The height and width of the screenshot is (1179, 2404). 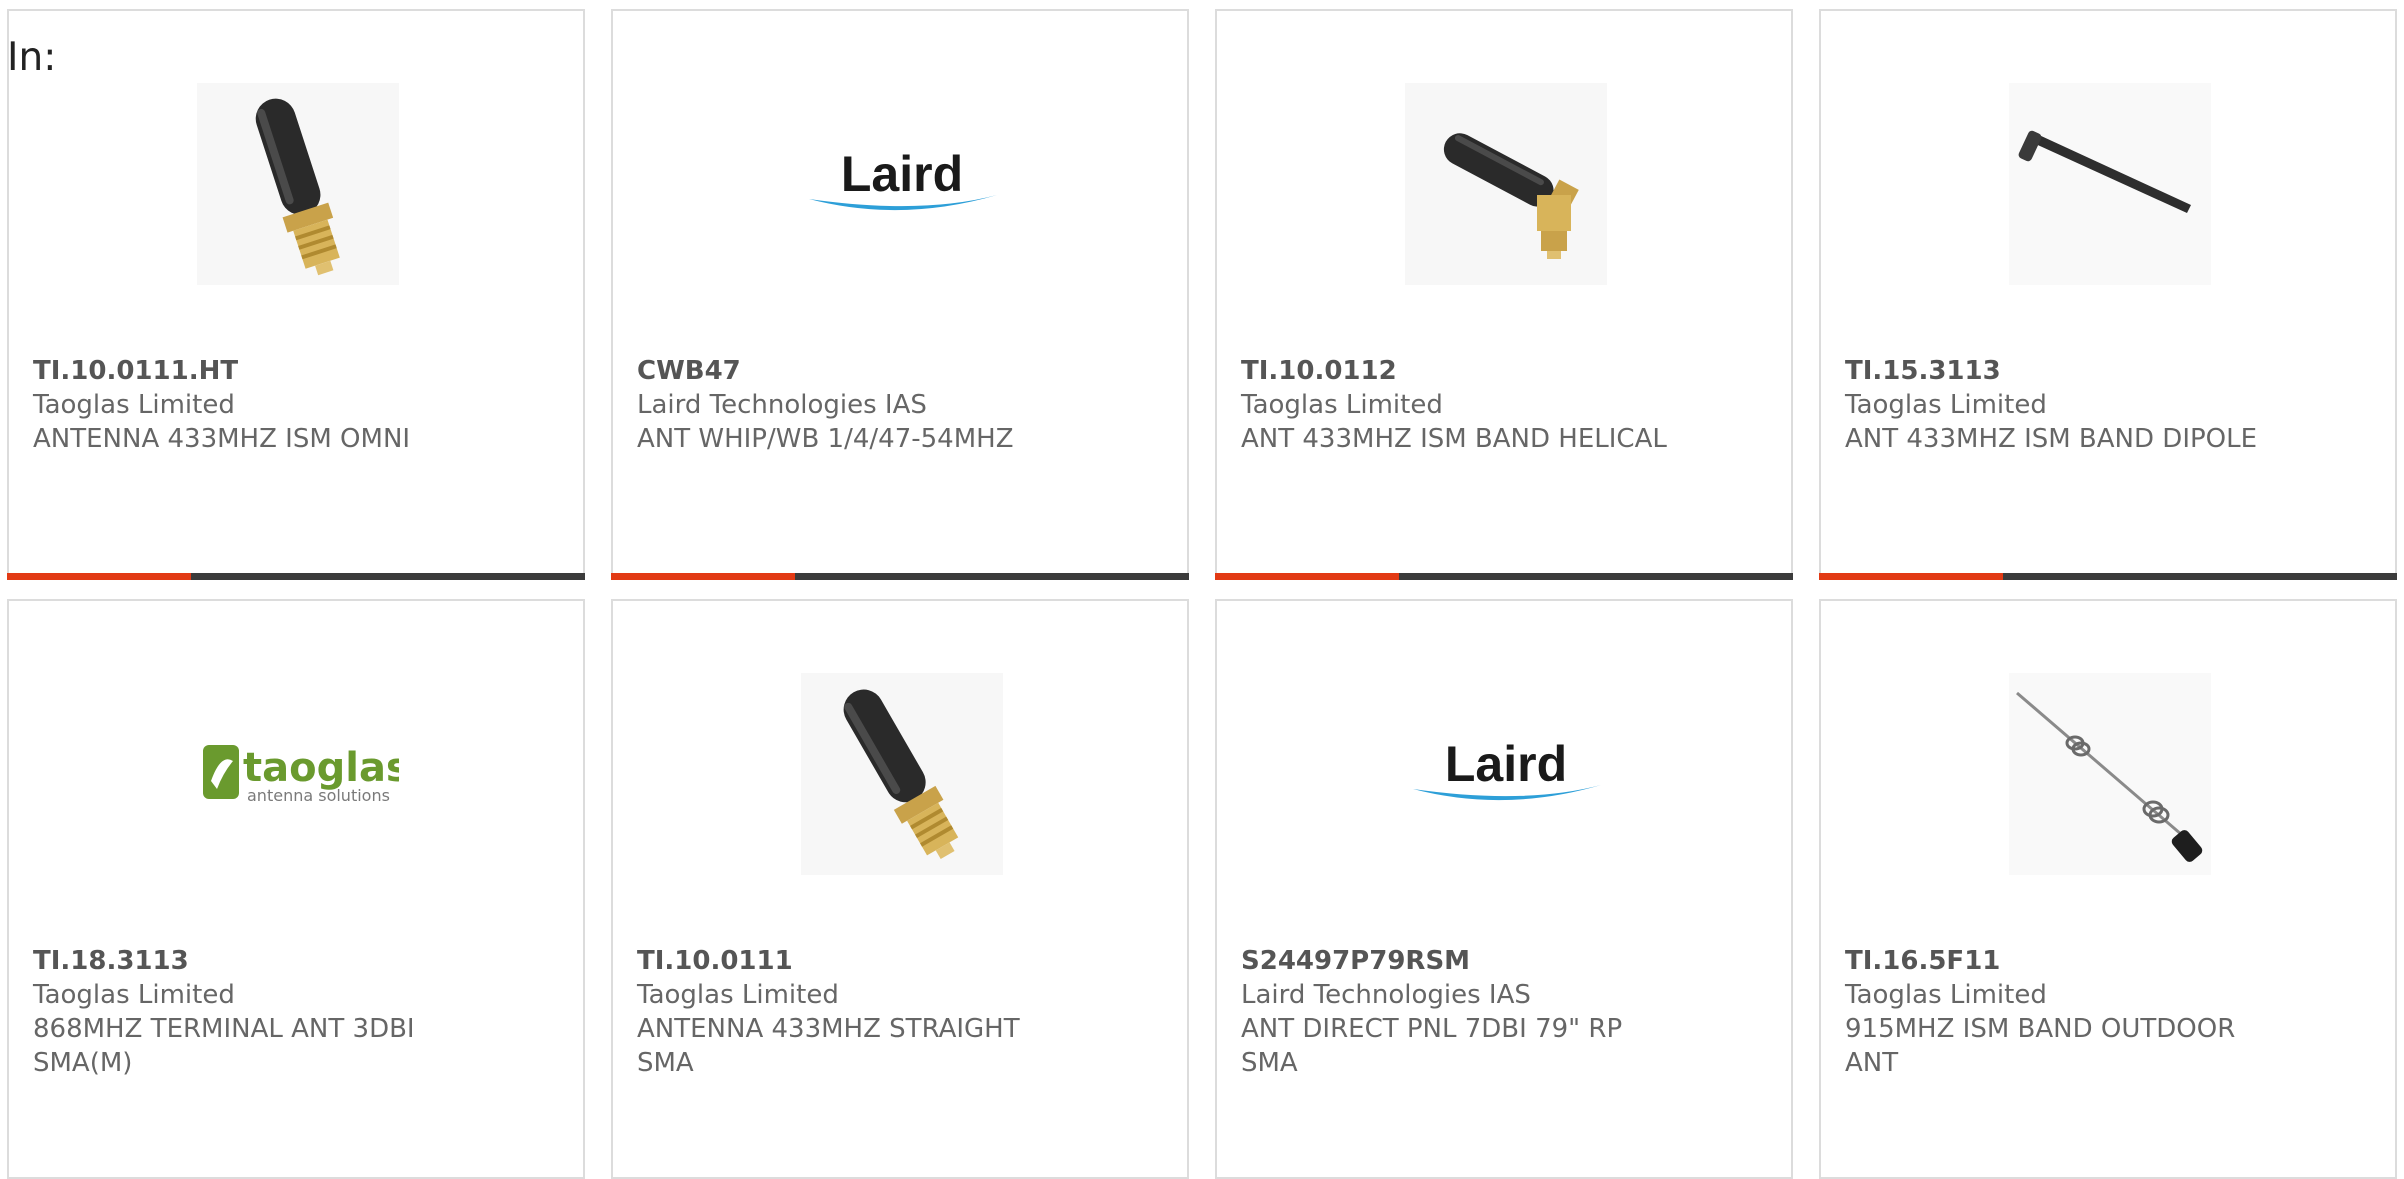 What do you see at coordinates (293, 371) in the screenshot?
I see `part-number: TI.10.0111.HT` at bounding box center [293, 371].